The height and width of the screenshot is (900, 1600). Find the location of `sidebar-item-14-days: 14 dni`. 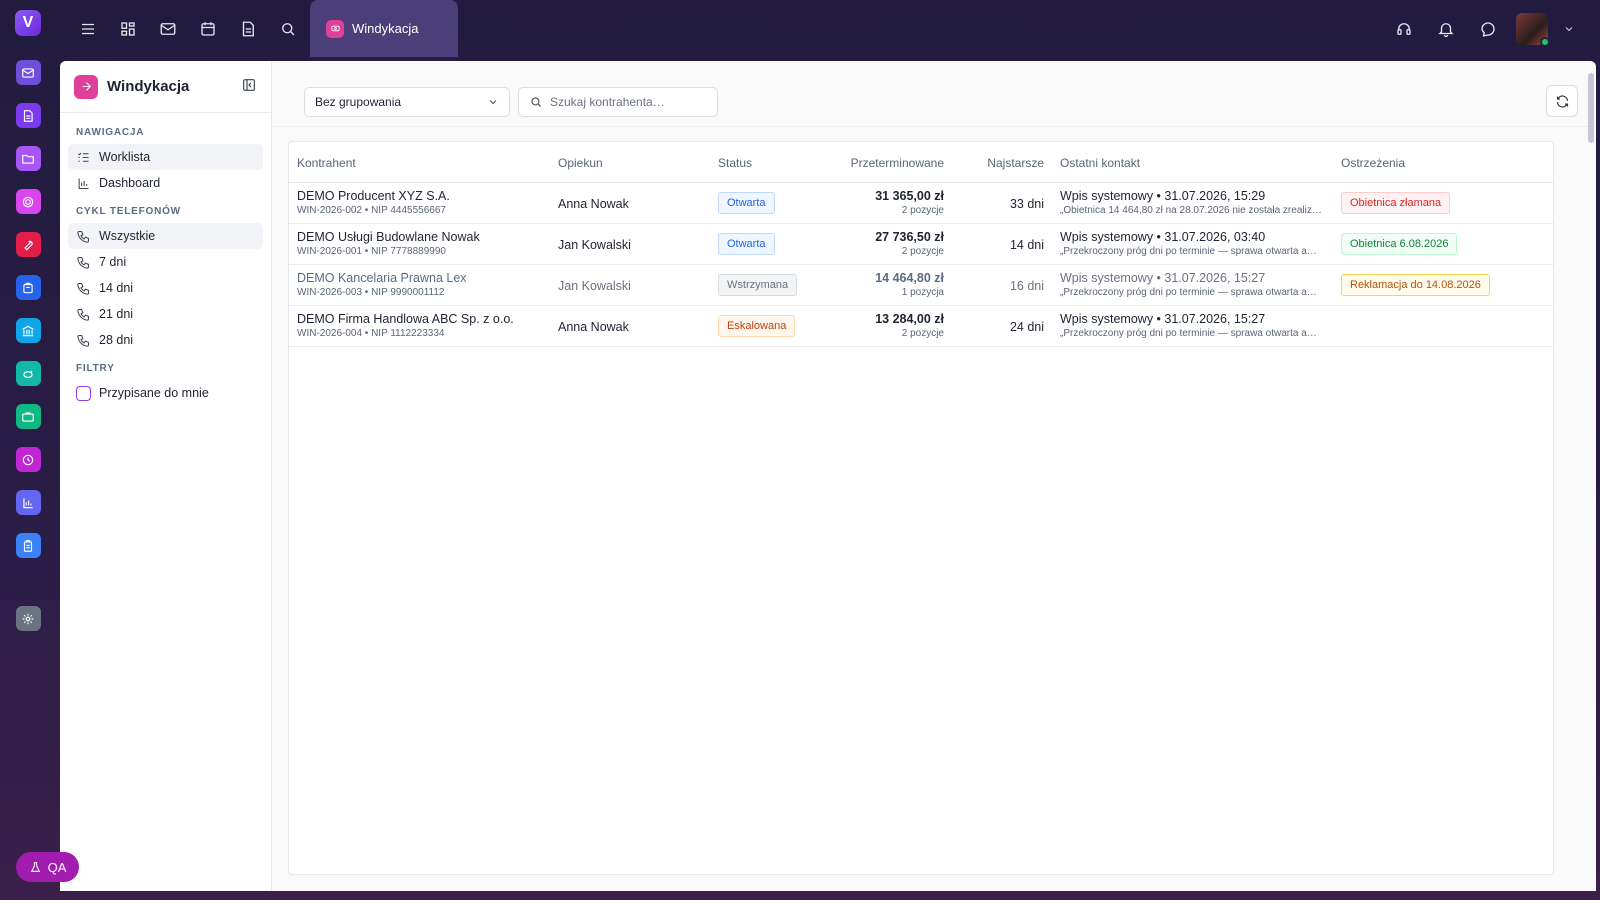

sidebar-item-14-days: 14 dni is located at coordinates (165, 288).